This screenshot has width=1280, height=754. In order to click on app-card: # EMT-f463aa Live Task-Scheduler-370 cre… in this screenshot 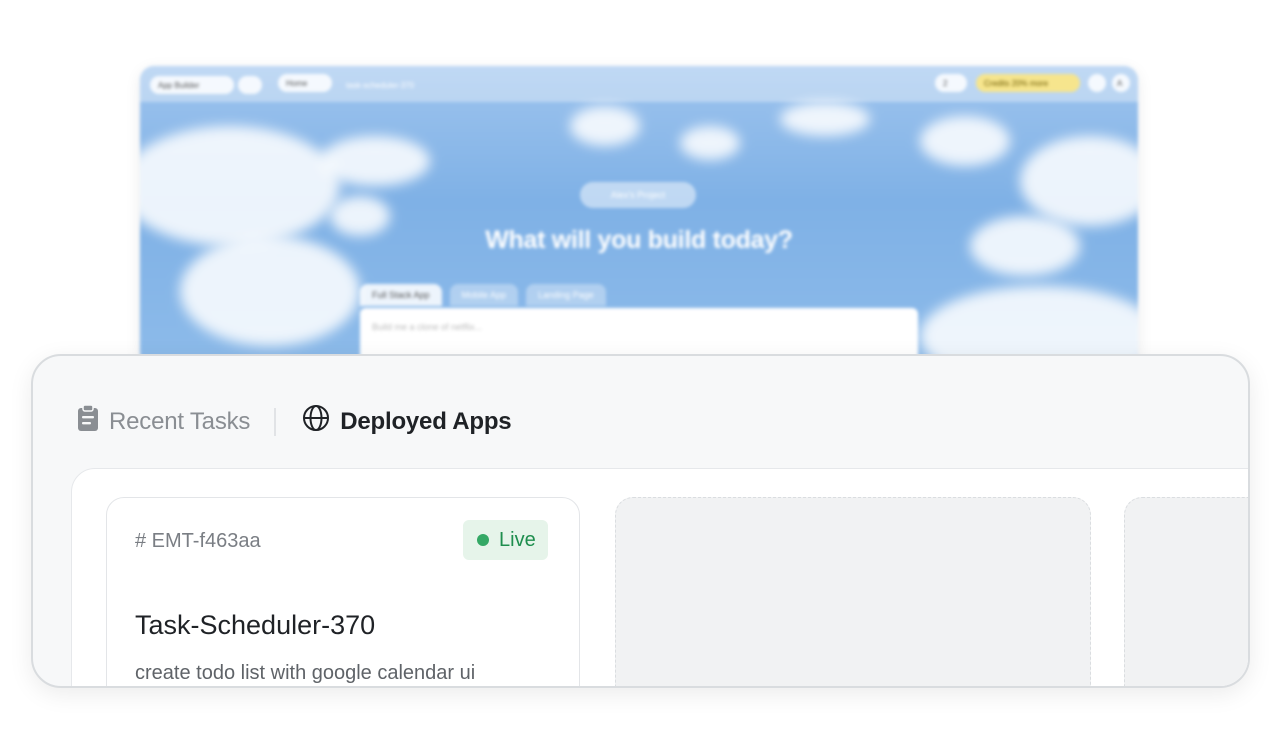, I will do `click(343, 591)`.